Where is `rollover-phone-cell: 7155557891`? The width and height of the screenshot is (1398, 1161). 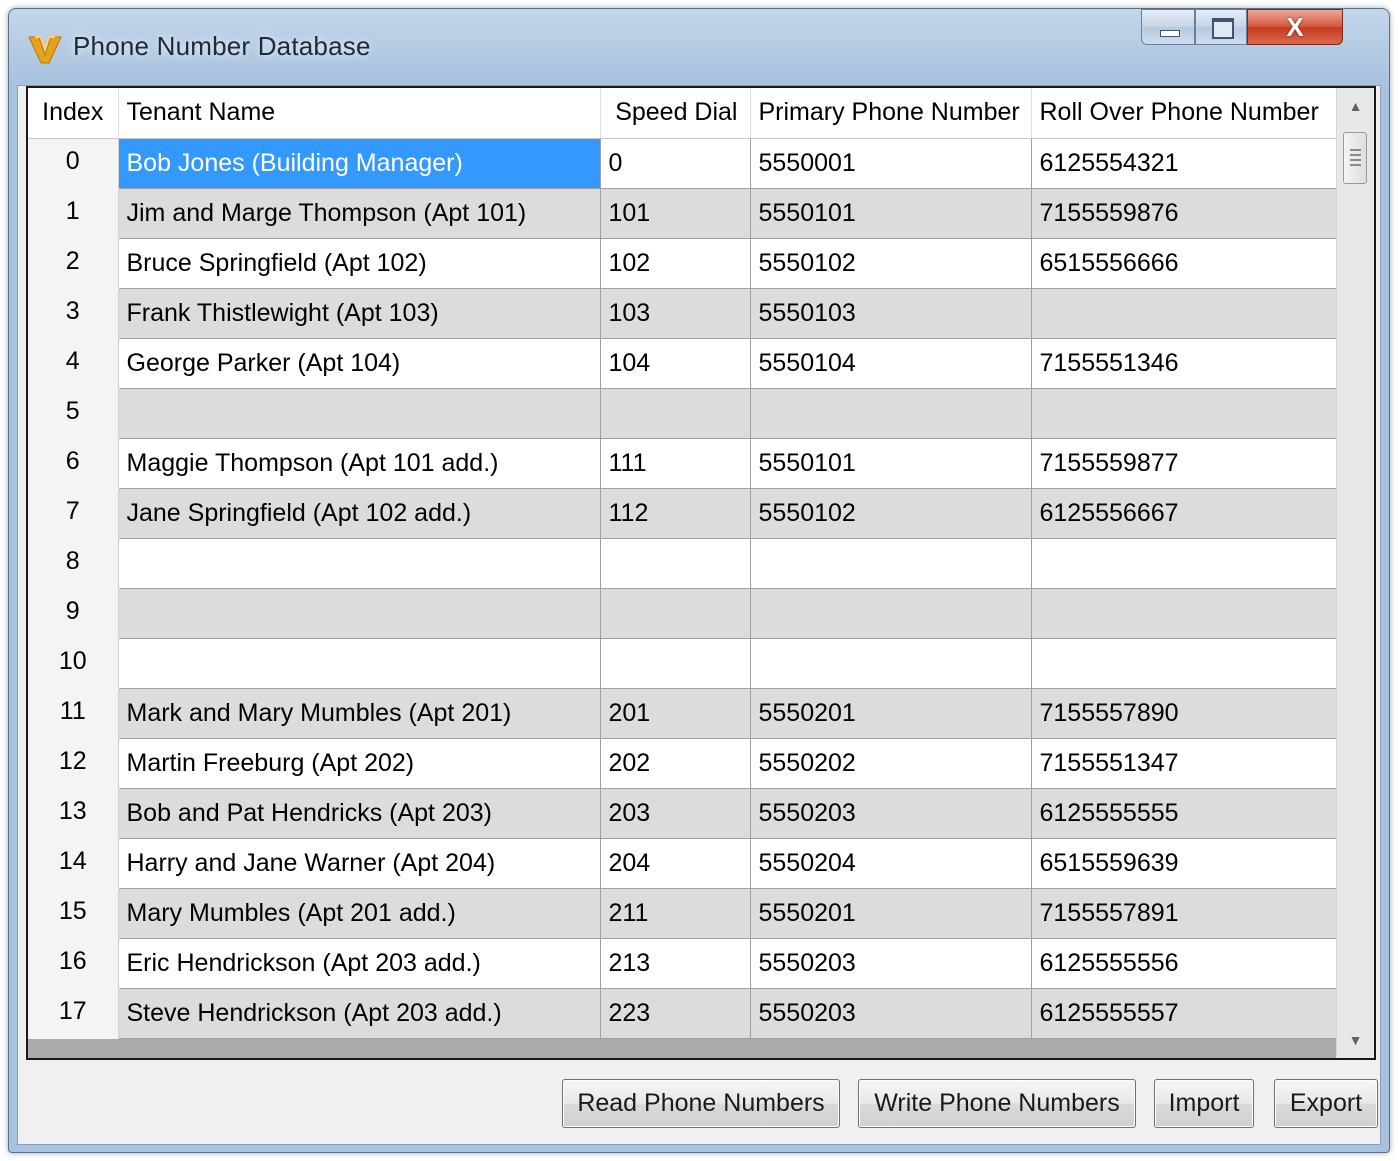
rollover-phone-cell: 7155557891 is located at coordinates (1184, 913).